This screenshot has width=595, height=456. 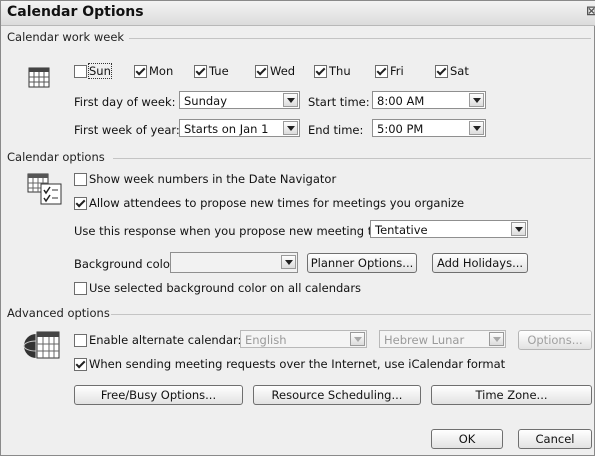 What do you see at coordinates (140, 71) in the screenshot?
I see `day-checkbox-mon` at bounding box center [140, 71].